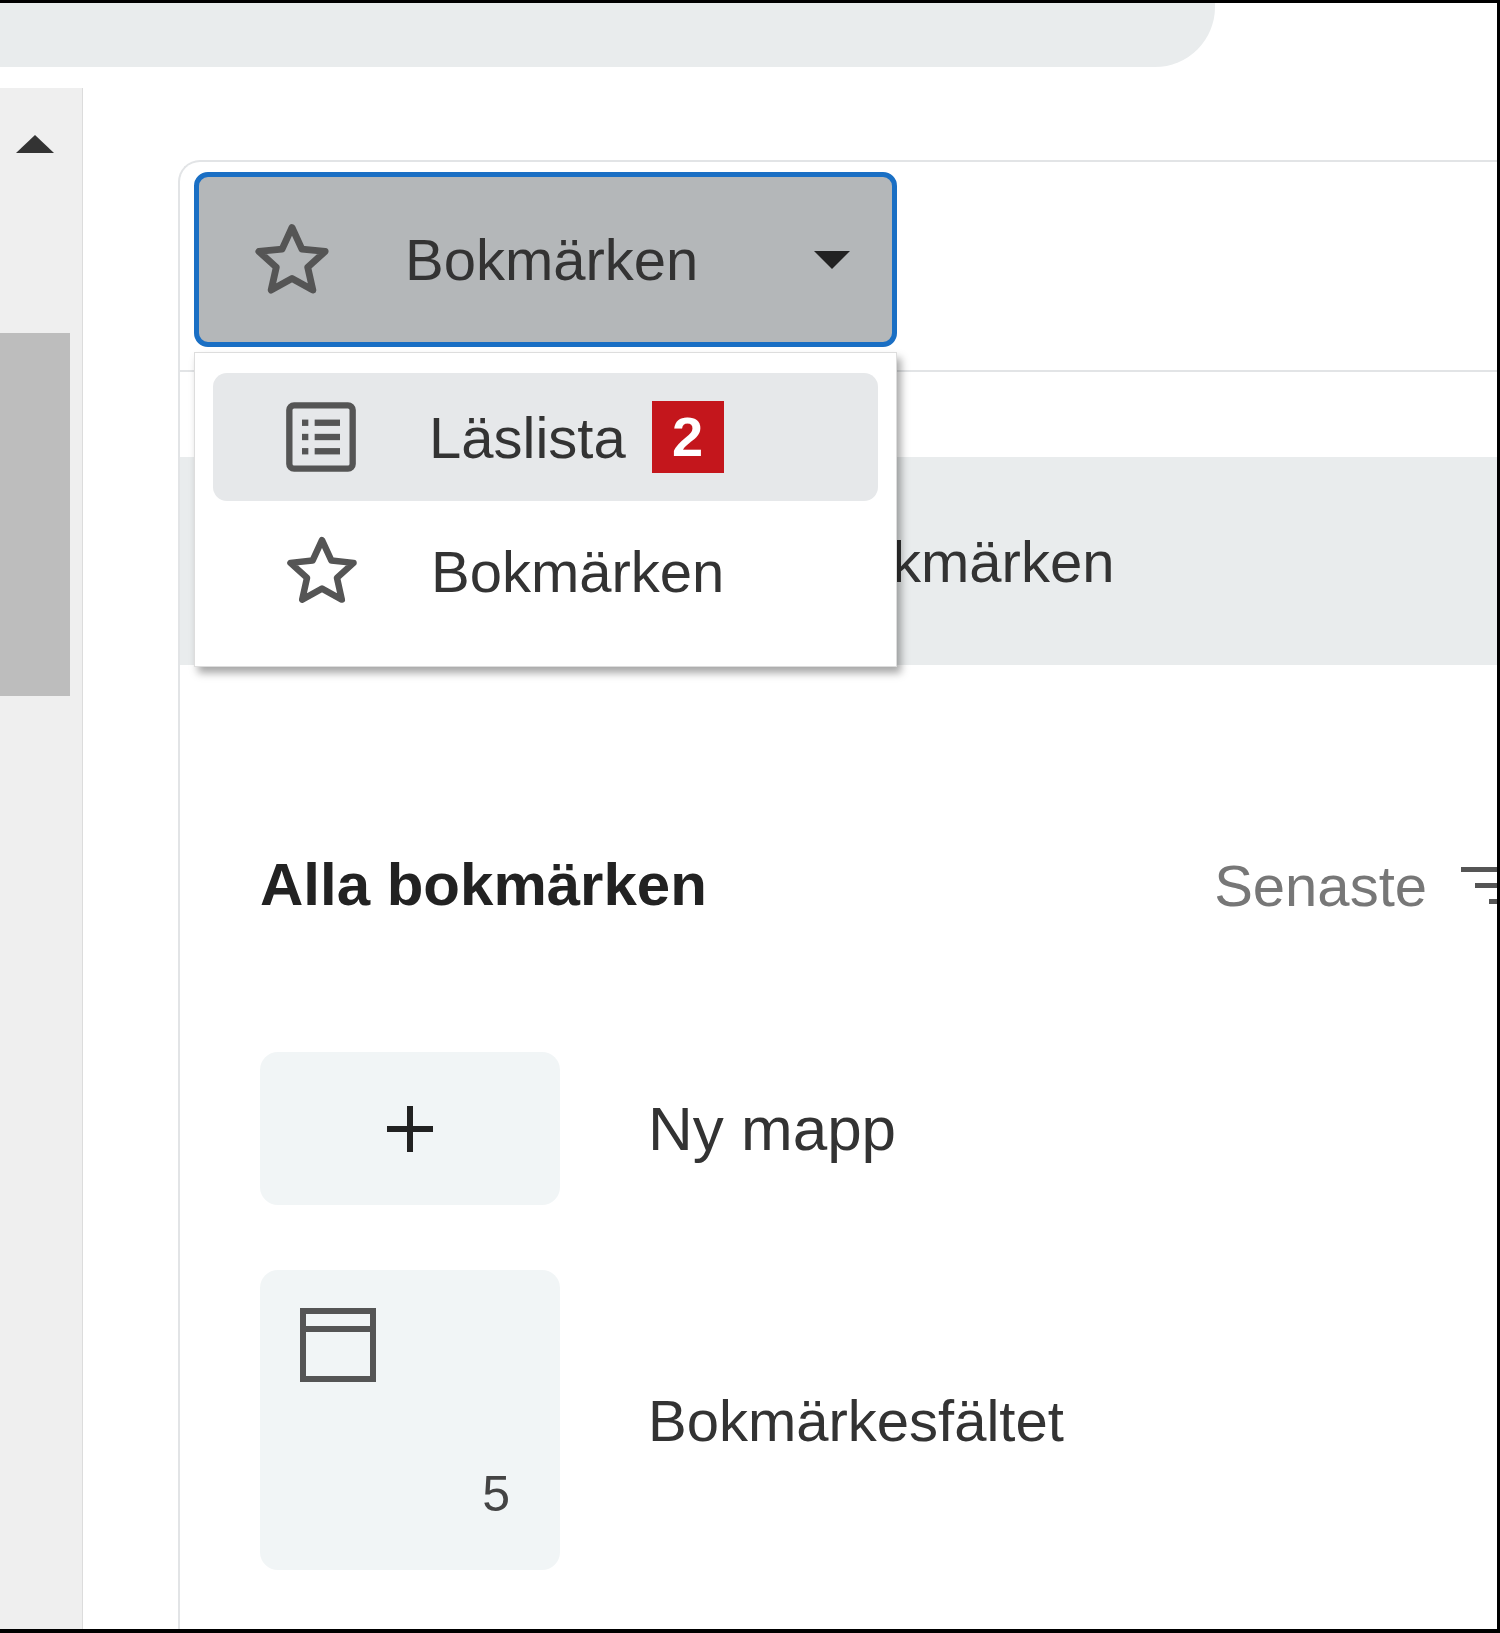 The image size is (1500, 1633). I want to click on sort-label: Senaste, so click(1320, 885).